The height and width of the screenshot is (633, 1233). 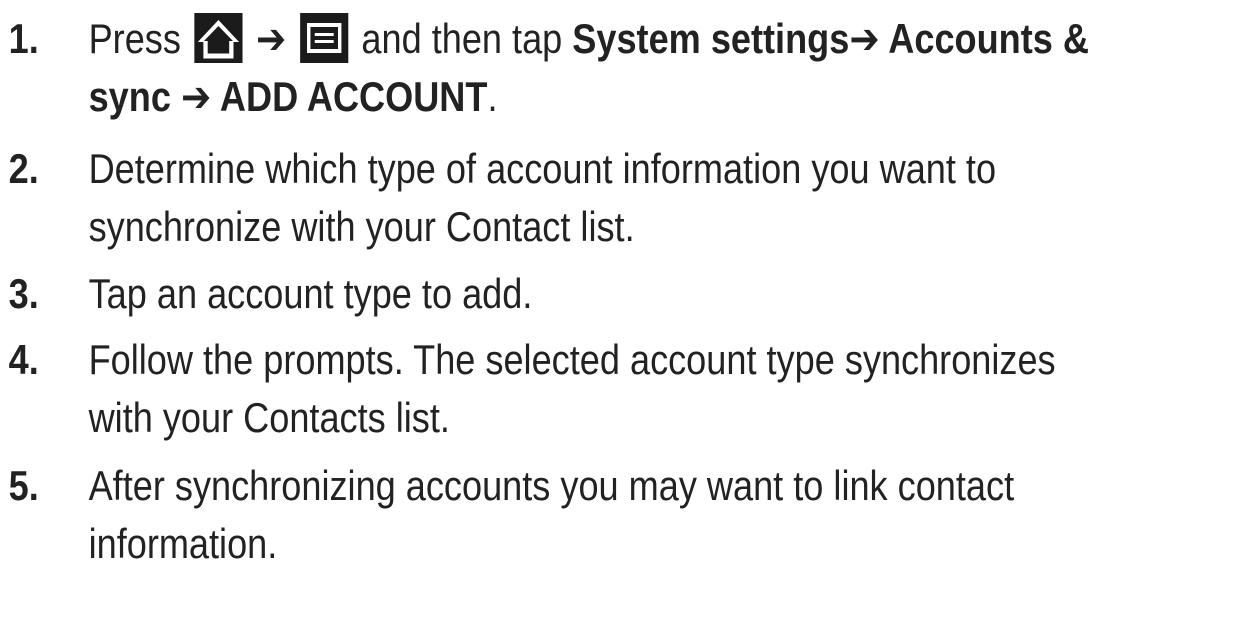 What do you see at coordinates (462, 38) in the screenshot?
I see `then-tap-text: and then tap` at bounding box center [462, 38].